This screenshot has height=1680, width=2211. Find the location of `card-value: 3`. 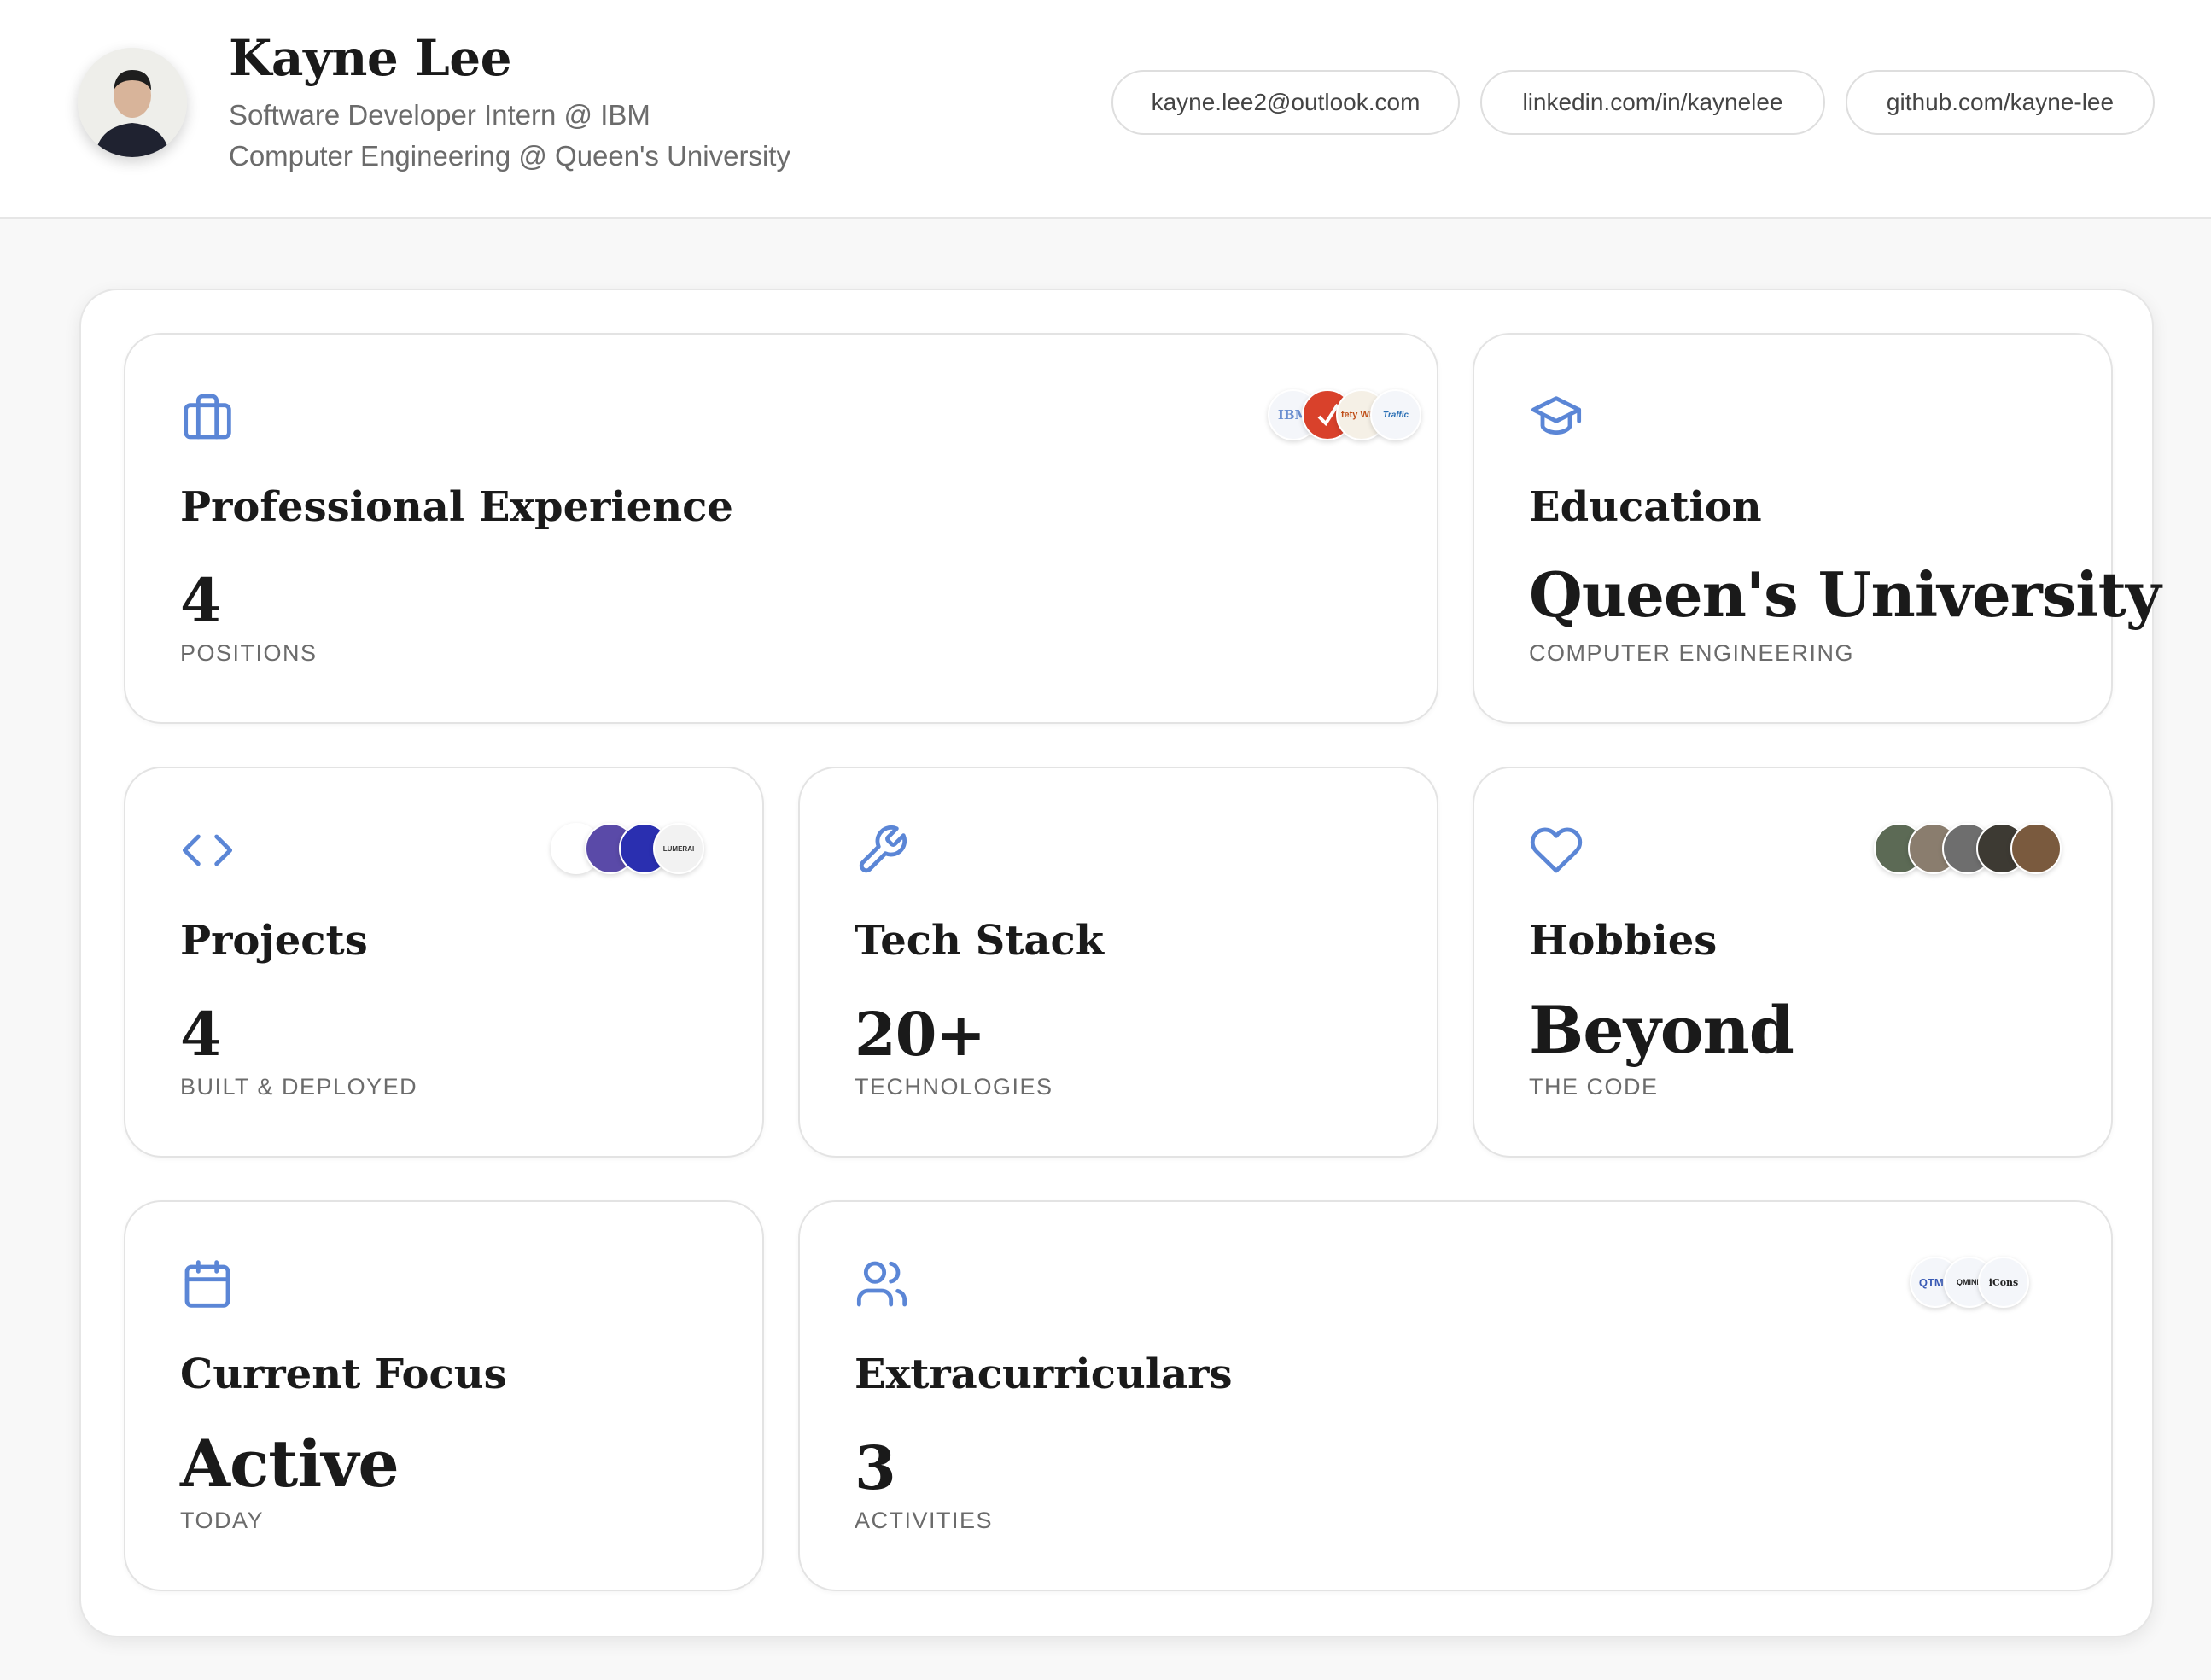

card-value: 3 is located at coordinates (875, 1467).